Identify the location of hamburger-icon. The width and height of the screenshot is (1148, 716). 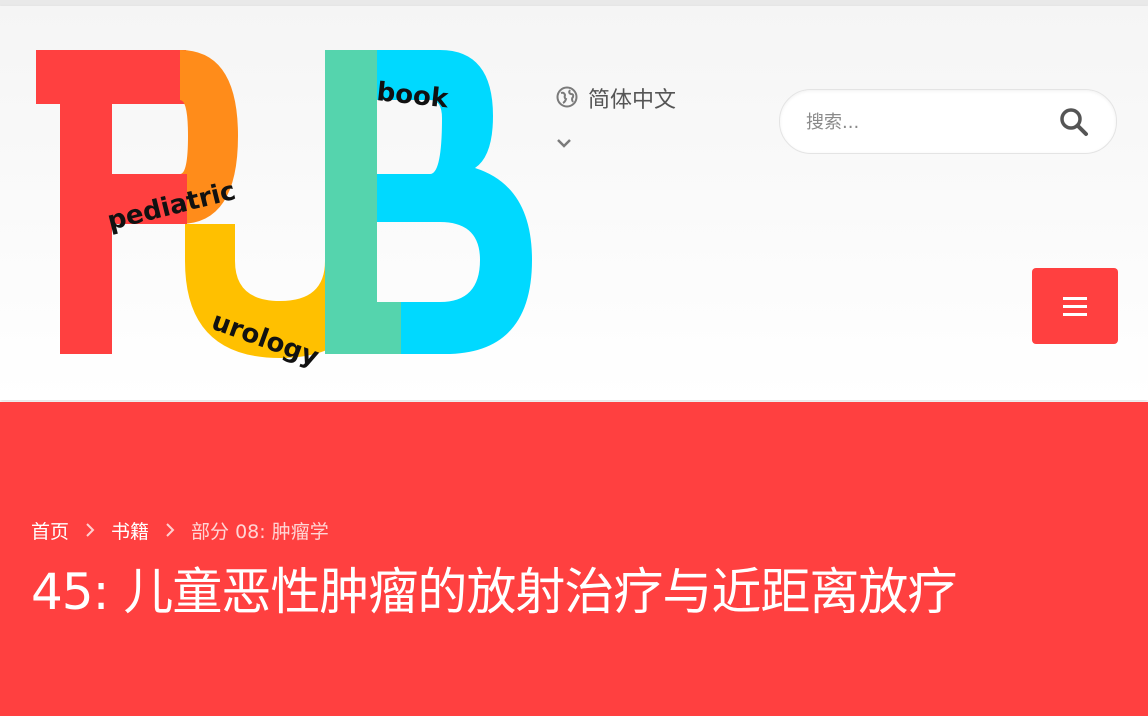
(1075, 306).